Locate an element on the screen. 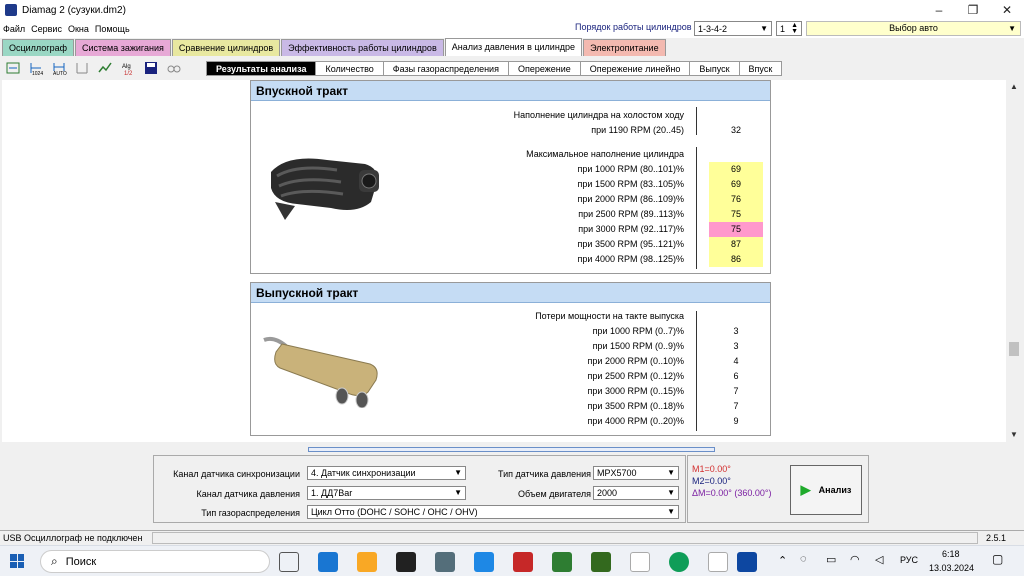 The image size is (1024, 576). vertical-scrollbar: ▲ ▼ is located at coordinates (1014, 261).